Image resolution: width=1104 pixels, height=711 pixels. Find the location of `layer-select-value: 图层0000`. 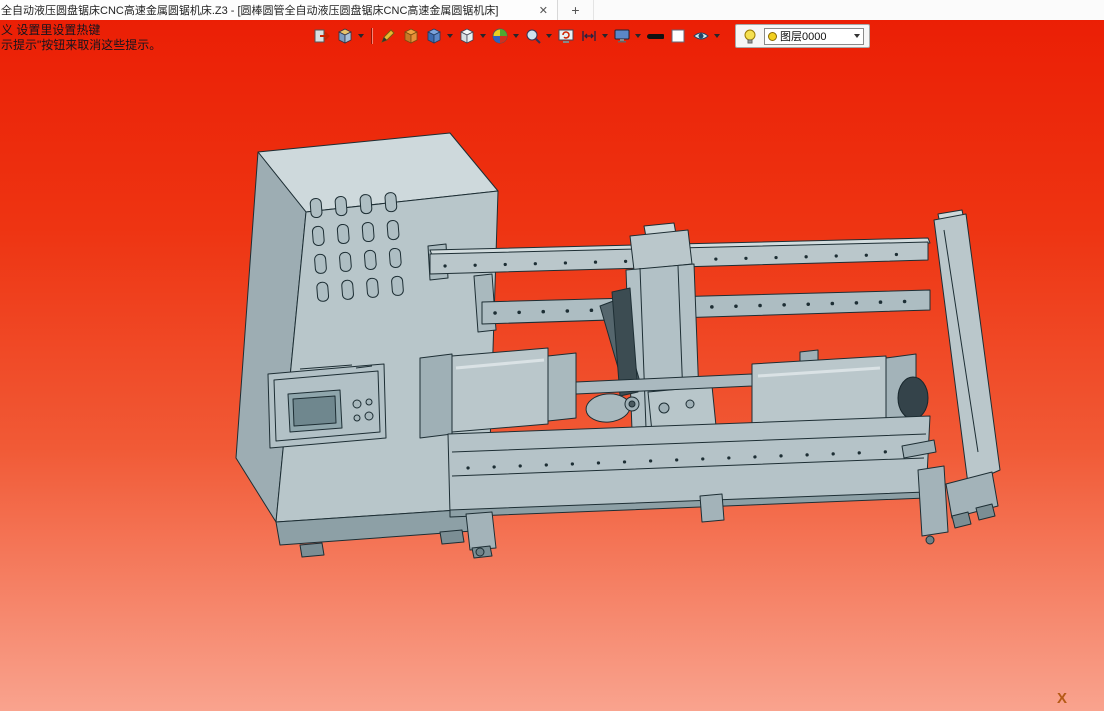

layer-select-value: 图层0000 is located at coordinates (803, 37).